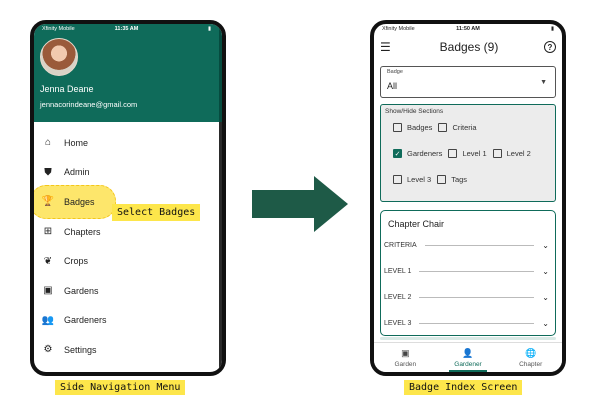  I want to click on menu-item-settings: ⚙ Settings, so click(126, 350).